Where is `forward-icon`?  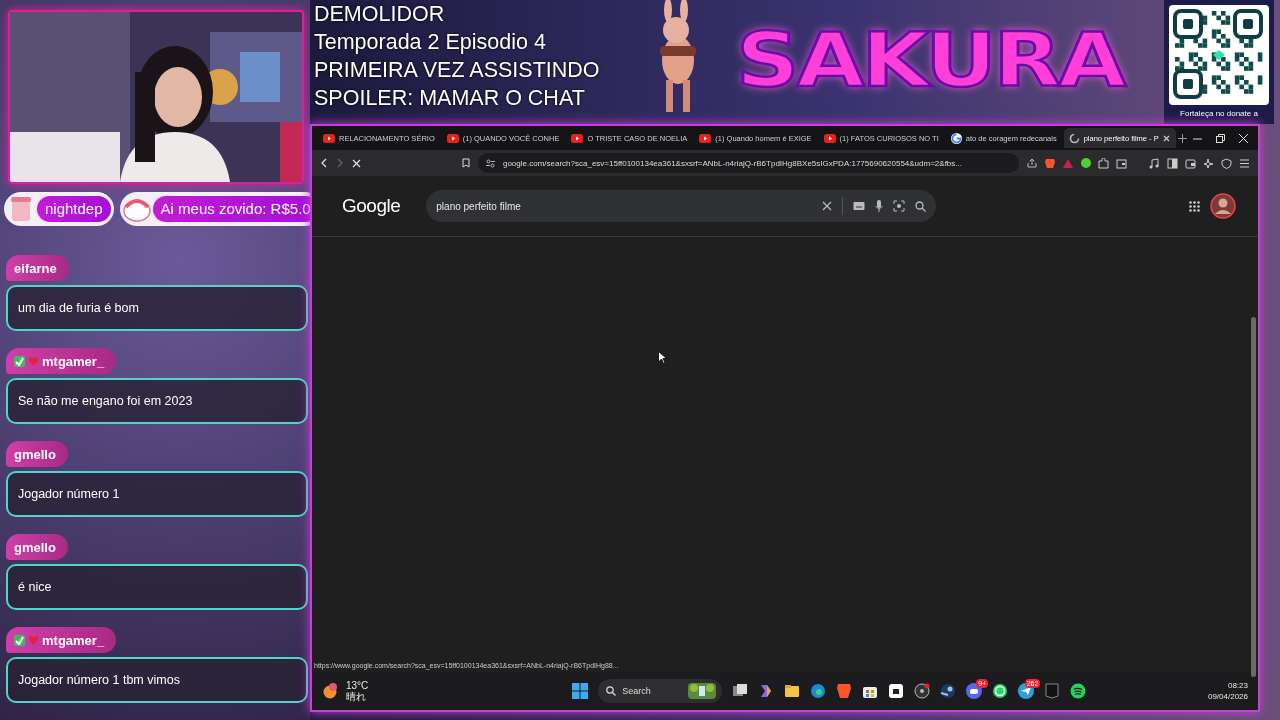 forward-icon is located at coordinates (340, 163).